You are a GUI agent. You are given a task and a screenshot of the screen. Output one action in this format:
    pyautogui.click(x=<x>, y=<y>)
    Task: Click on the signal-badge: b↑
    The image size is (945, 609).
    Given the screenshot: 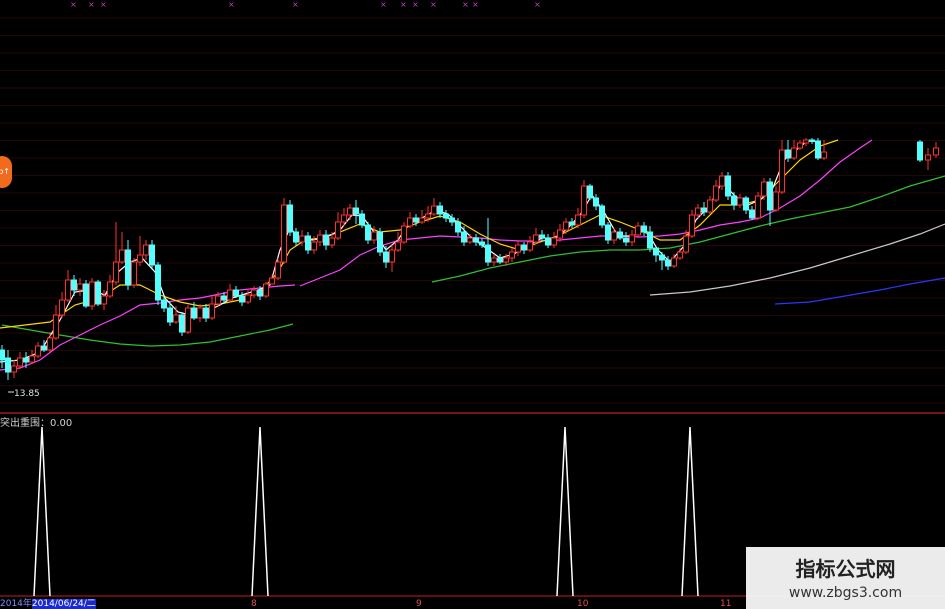 What is the action you would take?
    pyautogui.click(x=6, y=172)
    